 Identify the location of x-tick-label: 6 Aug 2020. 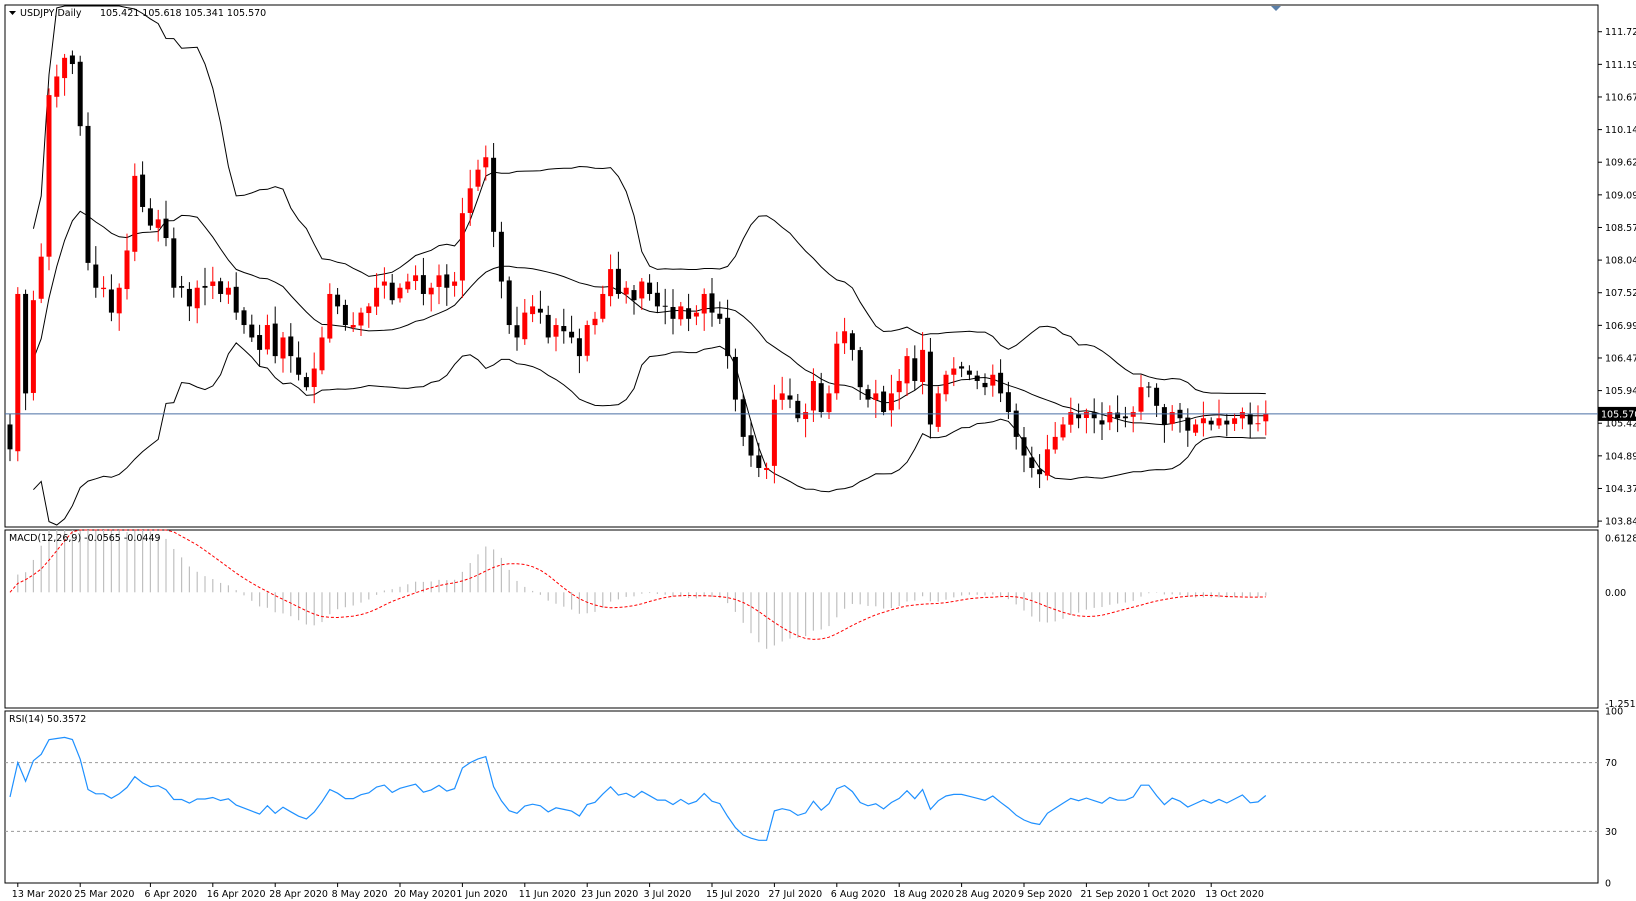
(858, 894).